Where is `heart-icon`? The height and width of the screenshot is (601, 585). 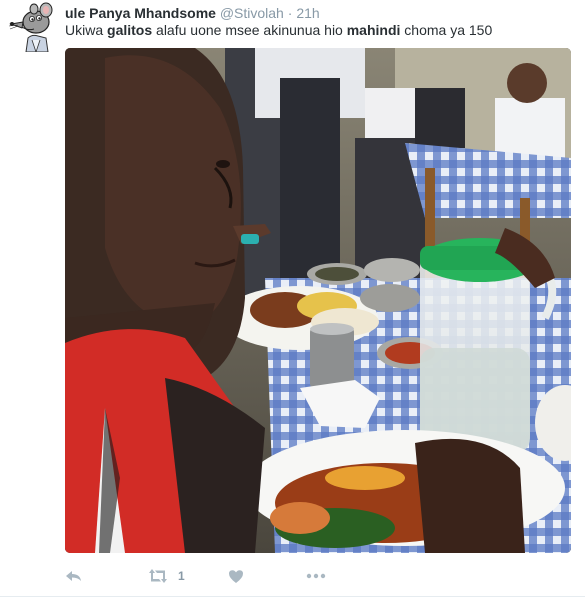
heart-icon is located at coordinates (236, 576).